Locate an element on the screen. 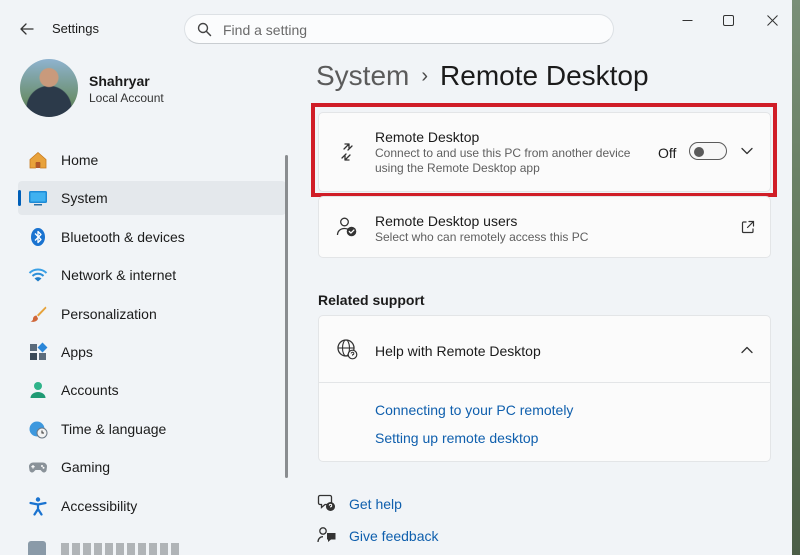  link-setting-up-remote-desktop: Setting up remote desktop is located at coordinates (456, 438).